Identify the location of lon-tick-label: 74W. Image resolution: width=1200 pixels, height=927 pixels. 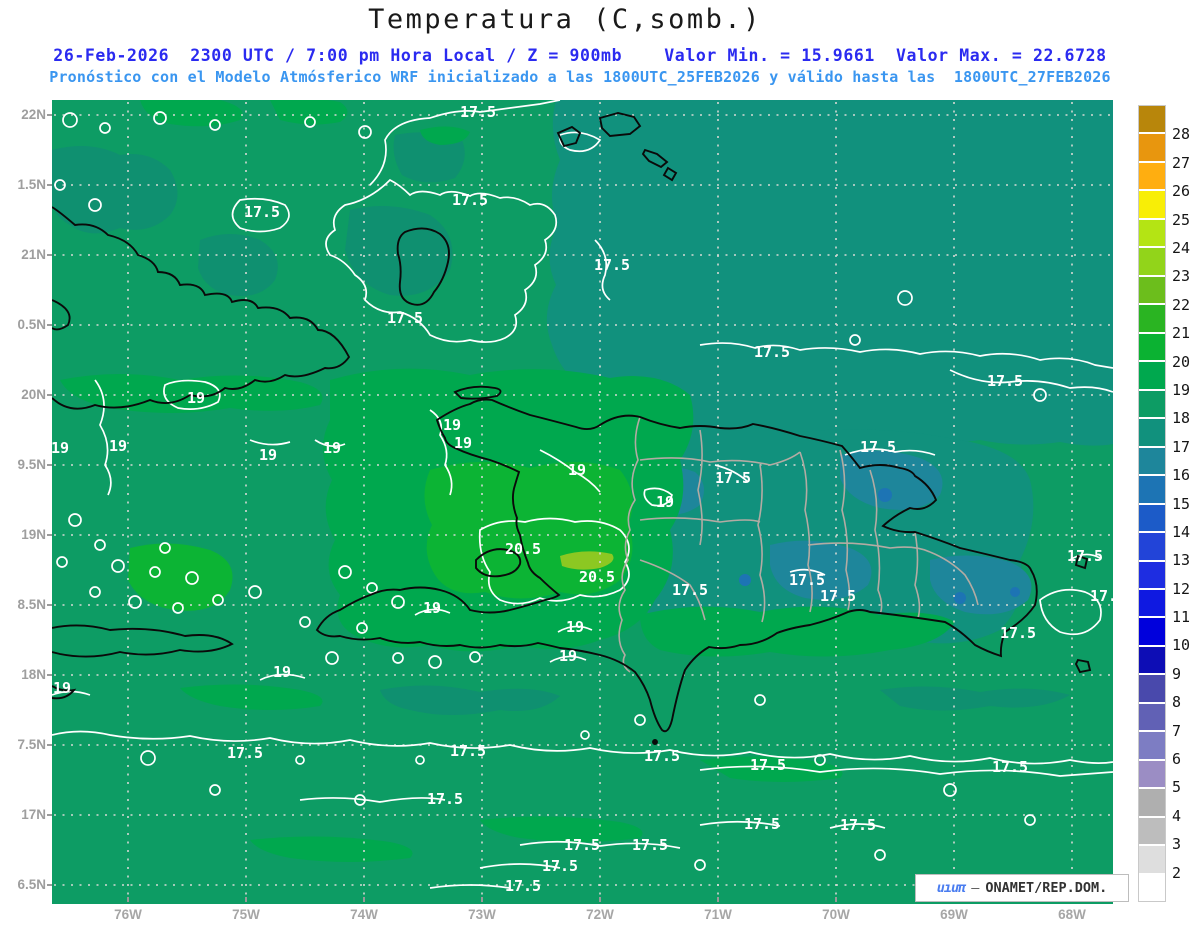
(364, 914).